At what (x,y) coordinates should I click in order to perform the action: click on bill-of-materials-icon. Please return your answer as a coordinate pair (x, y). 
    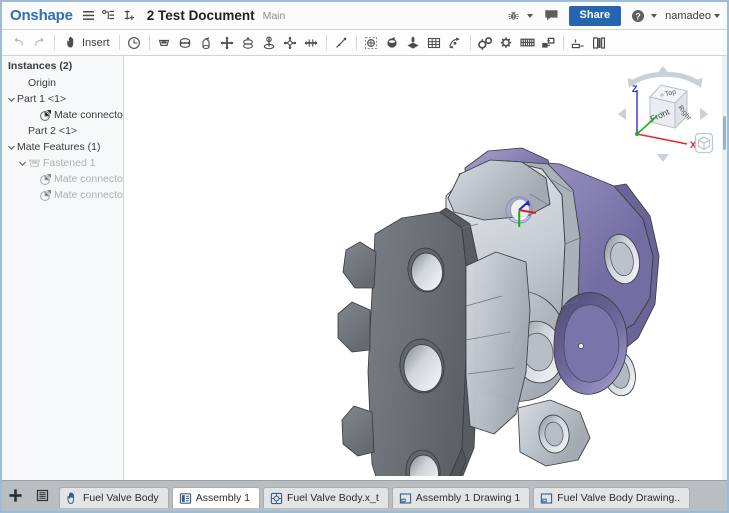
    Looking at the image, I should click on (599, 42).